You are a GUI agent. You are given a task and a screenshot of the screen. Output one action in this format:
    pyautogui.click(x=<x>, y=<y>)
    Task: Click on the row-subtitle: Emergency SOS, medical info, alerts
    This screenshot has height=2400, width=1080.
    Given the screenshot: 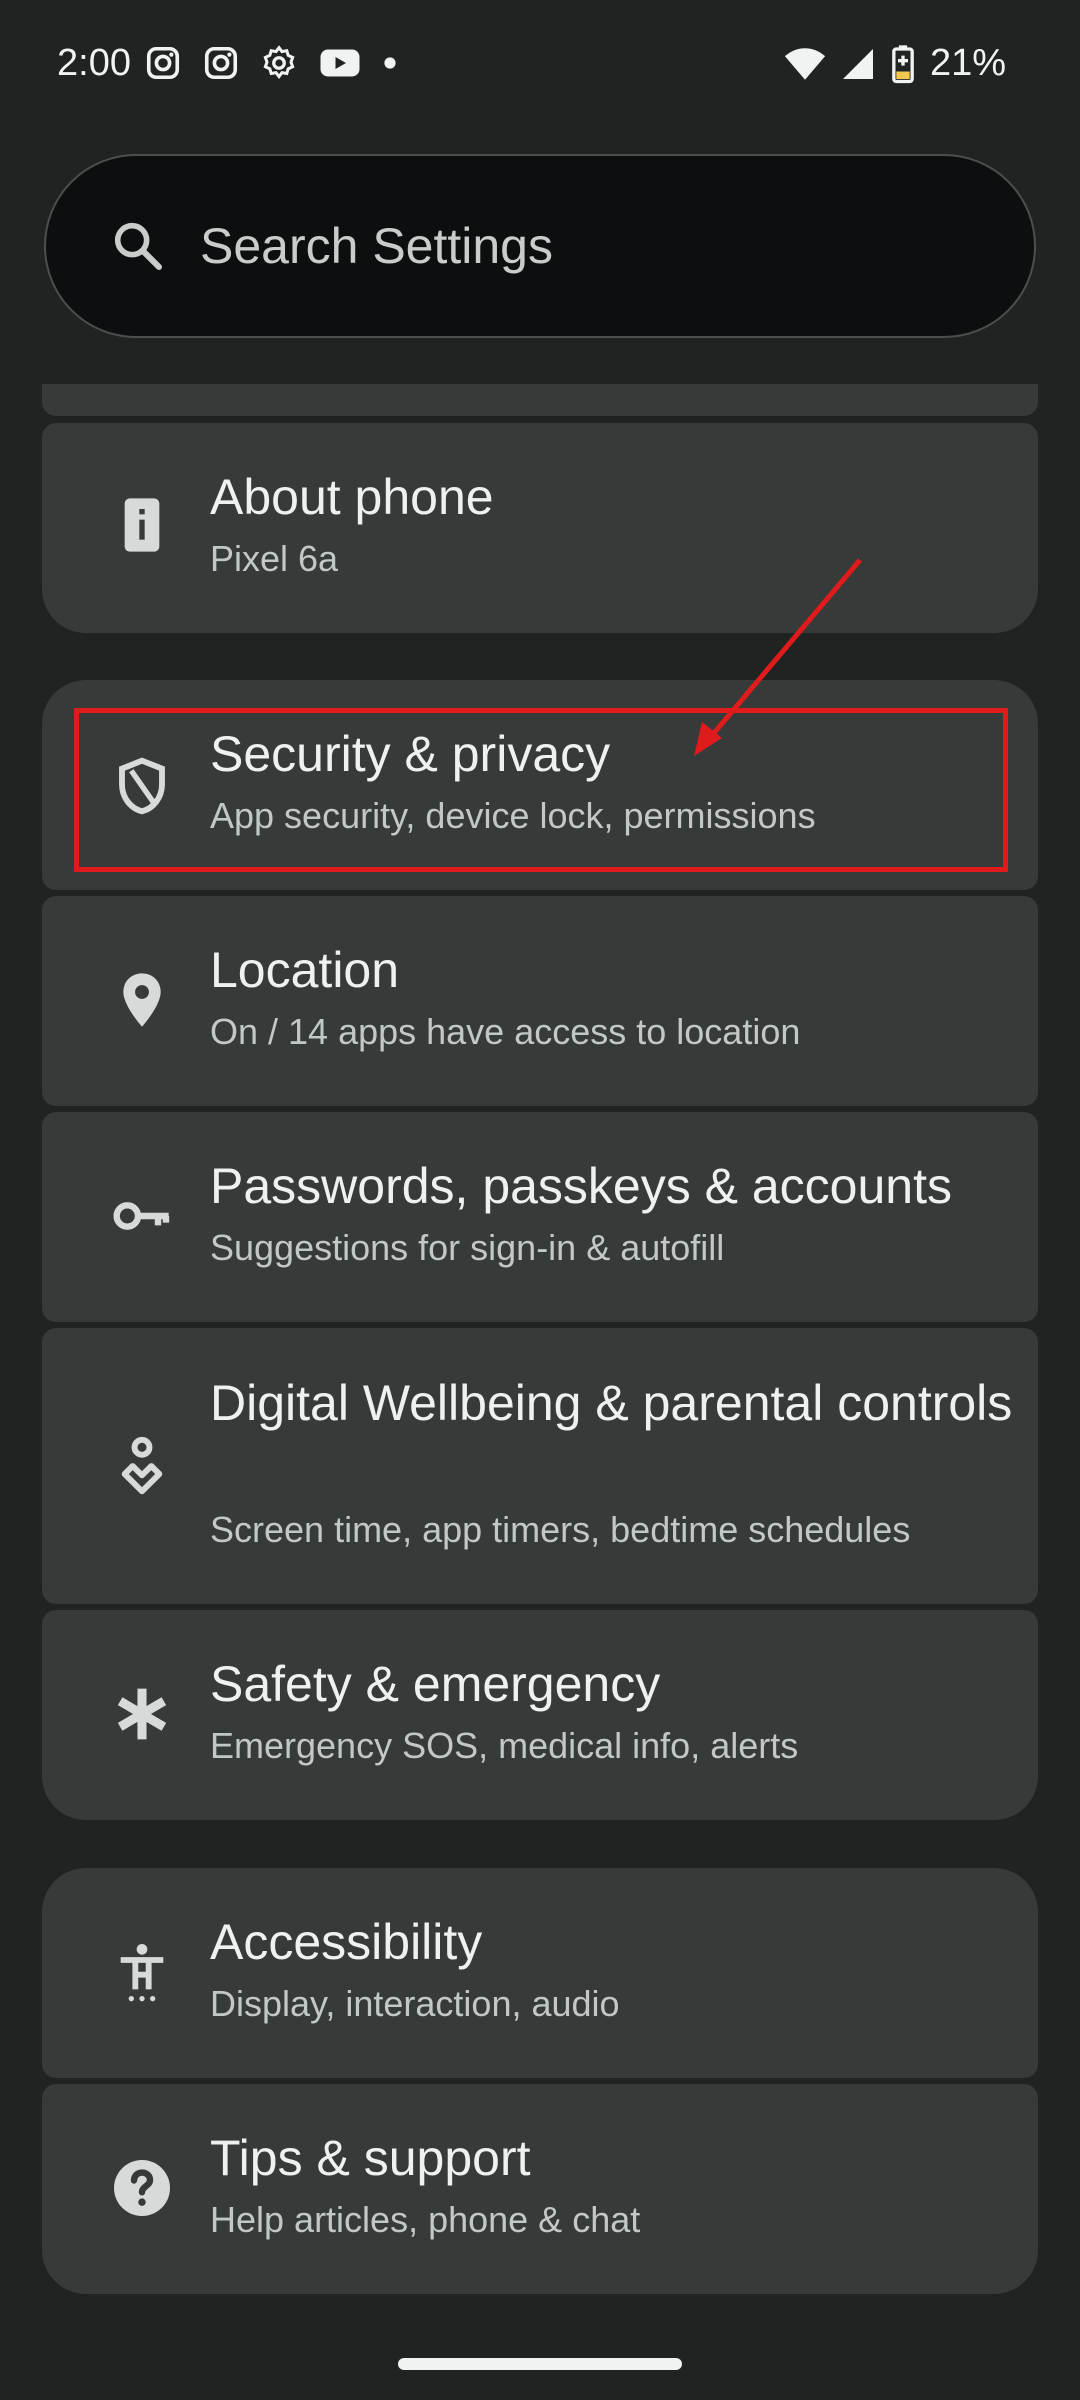 What is the action you would take?
    pyautogui.click(x=504, y=1745)
    